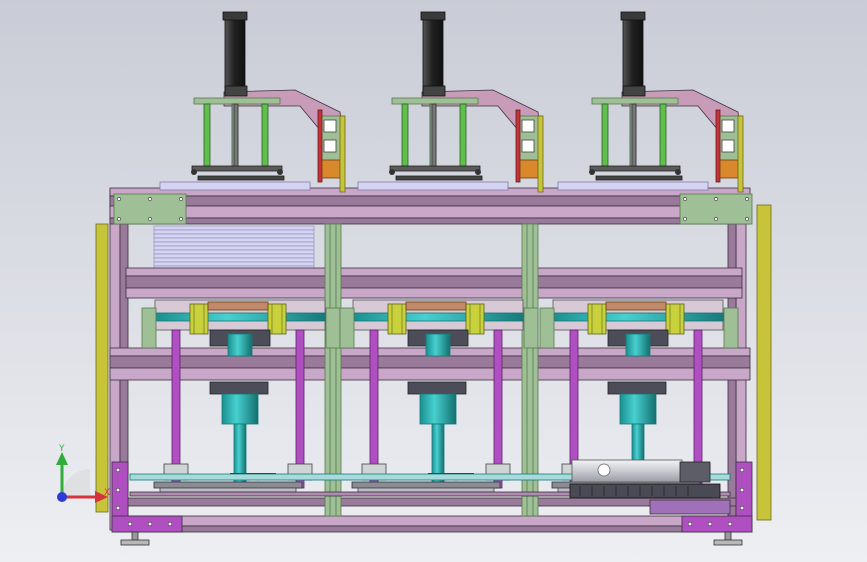  I want to click on piston-rod, so click(434, 137).